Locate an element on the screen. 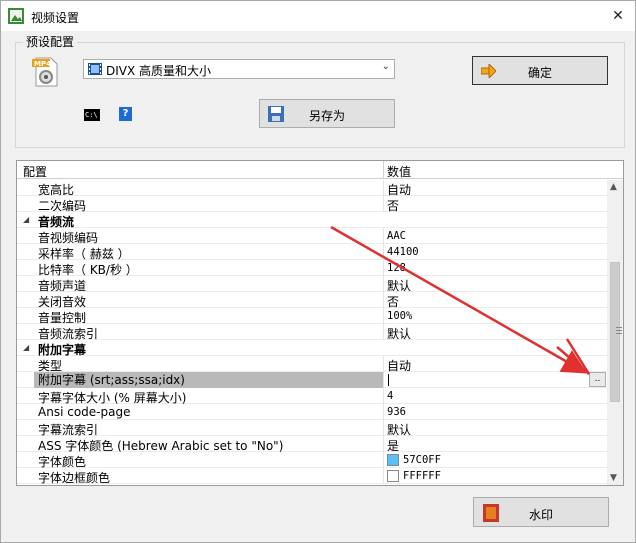  property-row: 类型 自动 is located at coordinates (312, 364).